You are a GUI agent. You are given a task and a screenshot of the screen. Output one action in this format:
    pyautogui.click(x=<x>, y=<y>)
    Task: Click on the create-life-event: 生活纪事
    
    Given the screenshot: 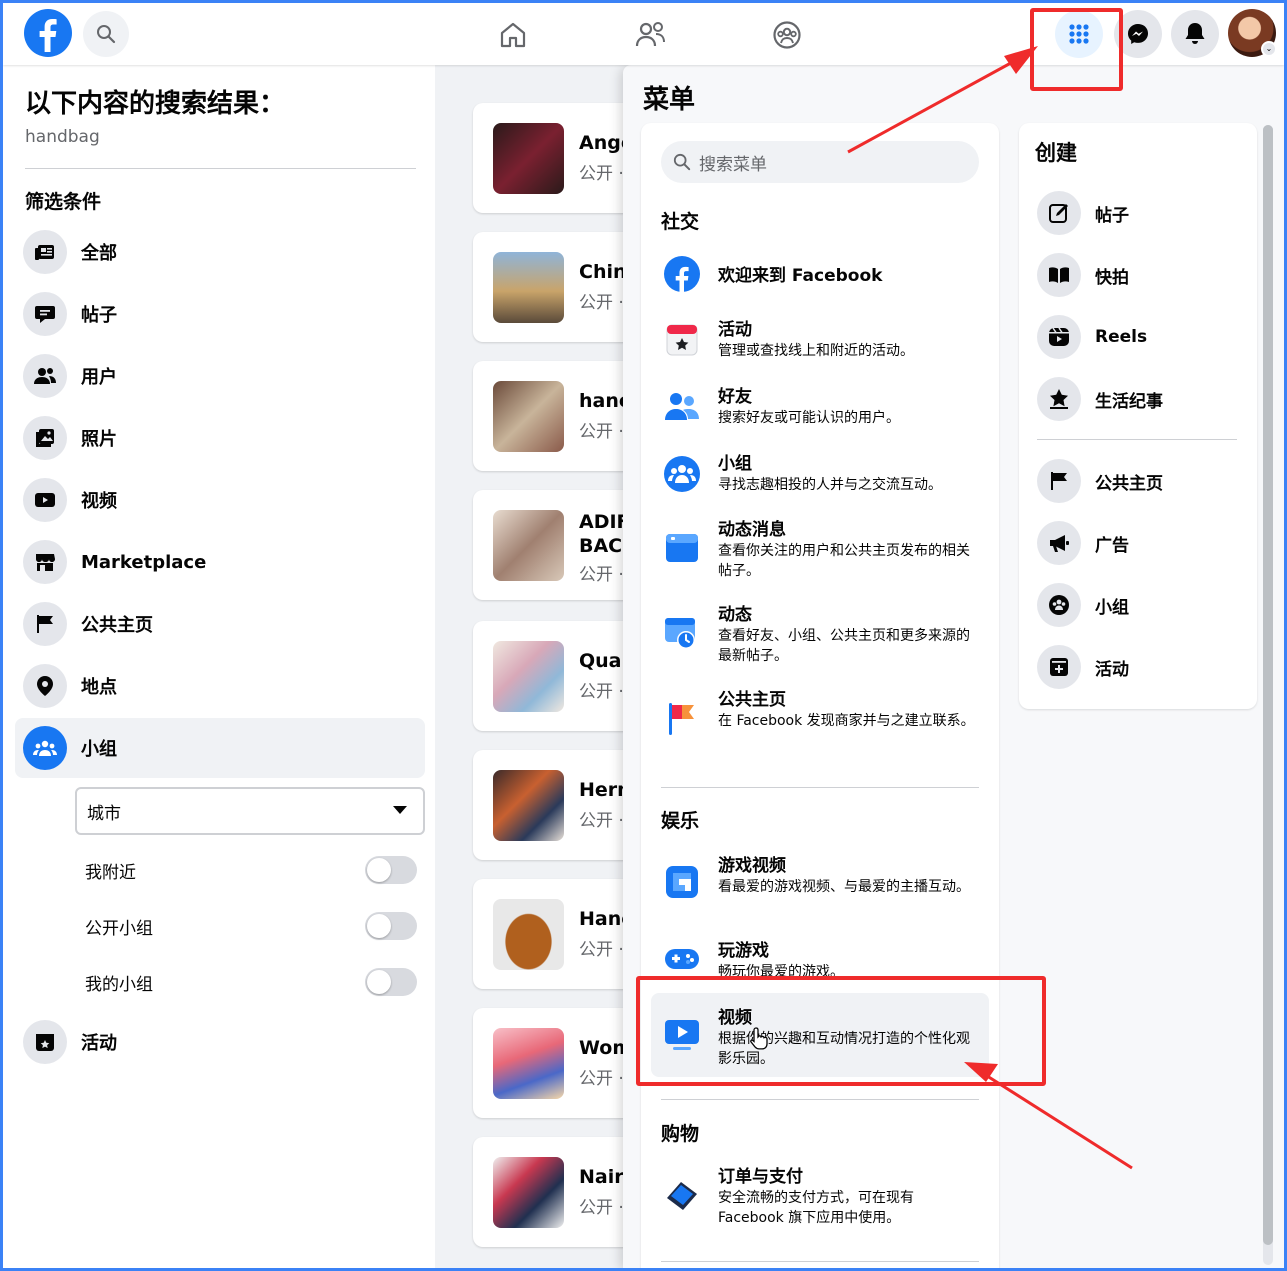 What is the action you would take?
    pyautogui.click(x=1142, y=399)
    